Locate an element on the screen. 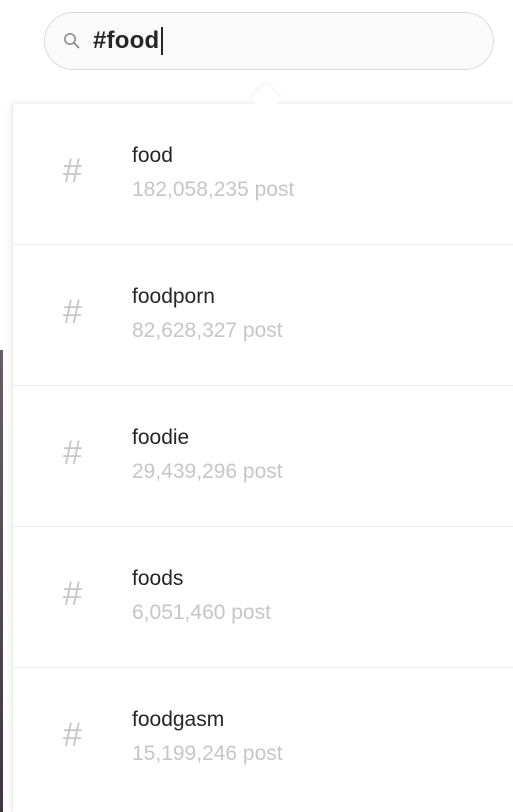  post-count: 6,051,460 post is located at coordinates (201, 612).